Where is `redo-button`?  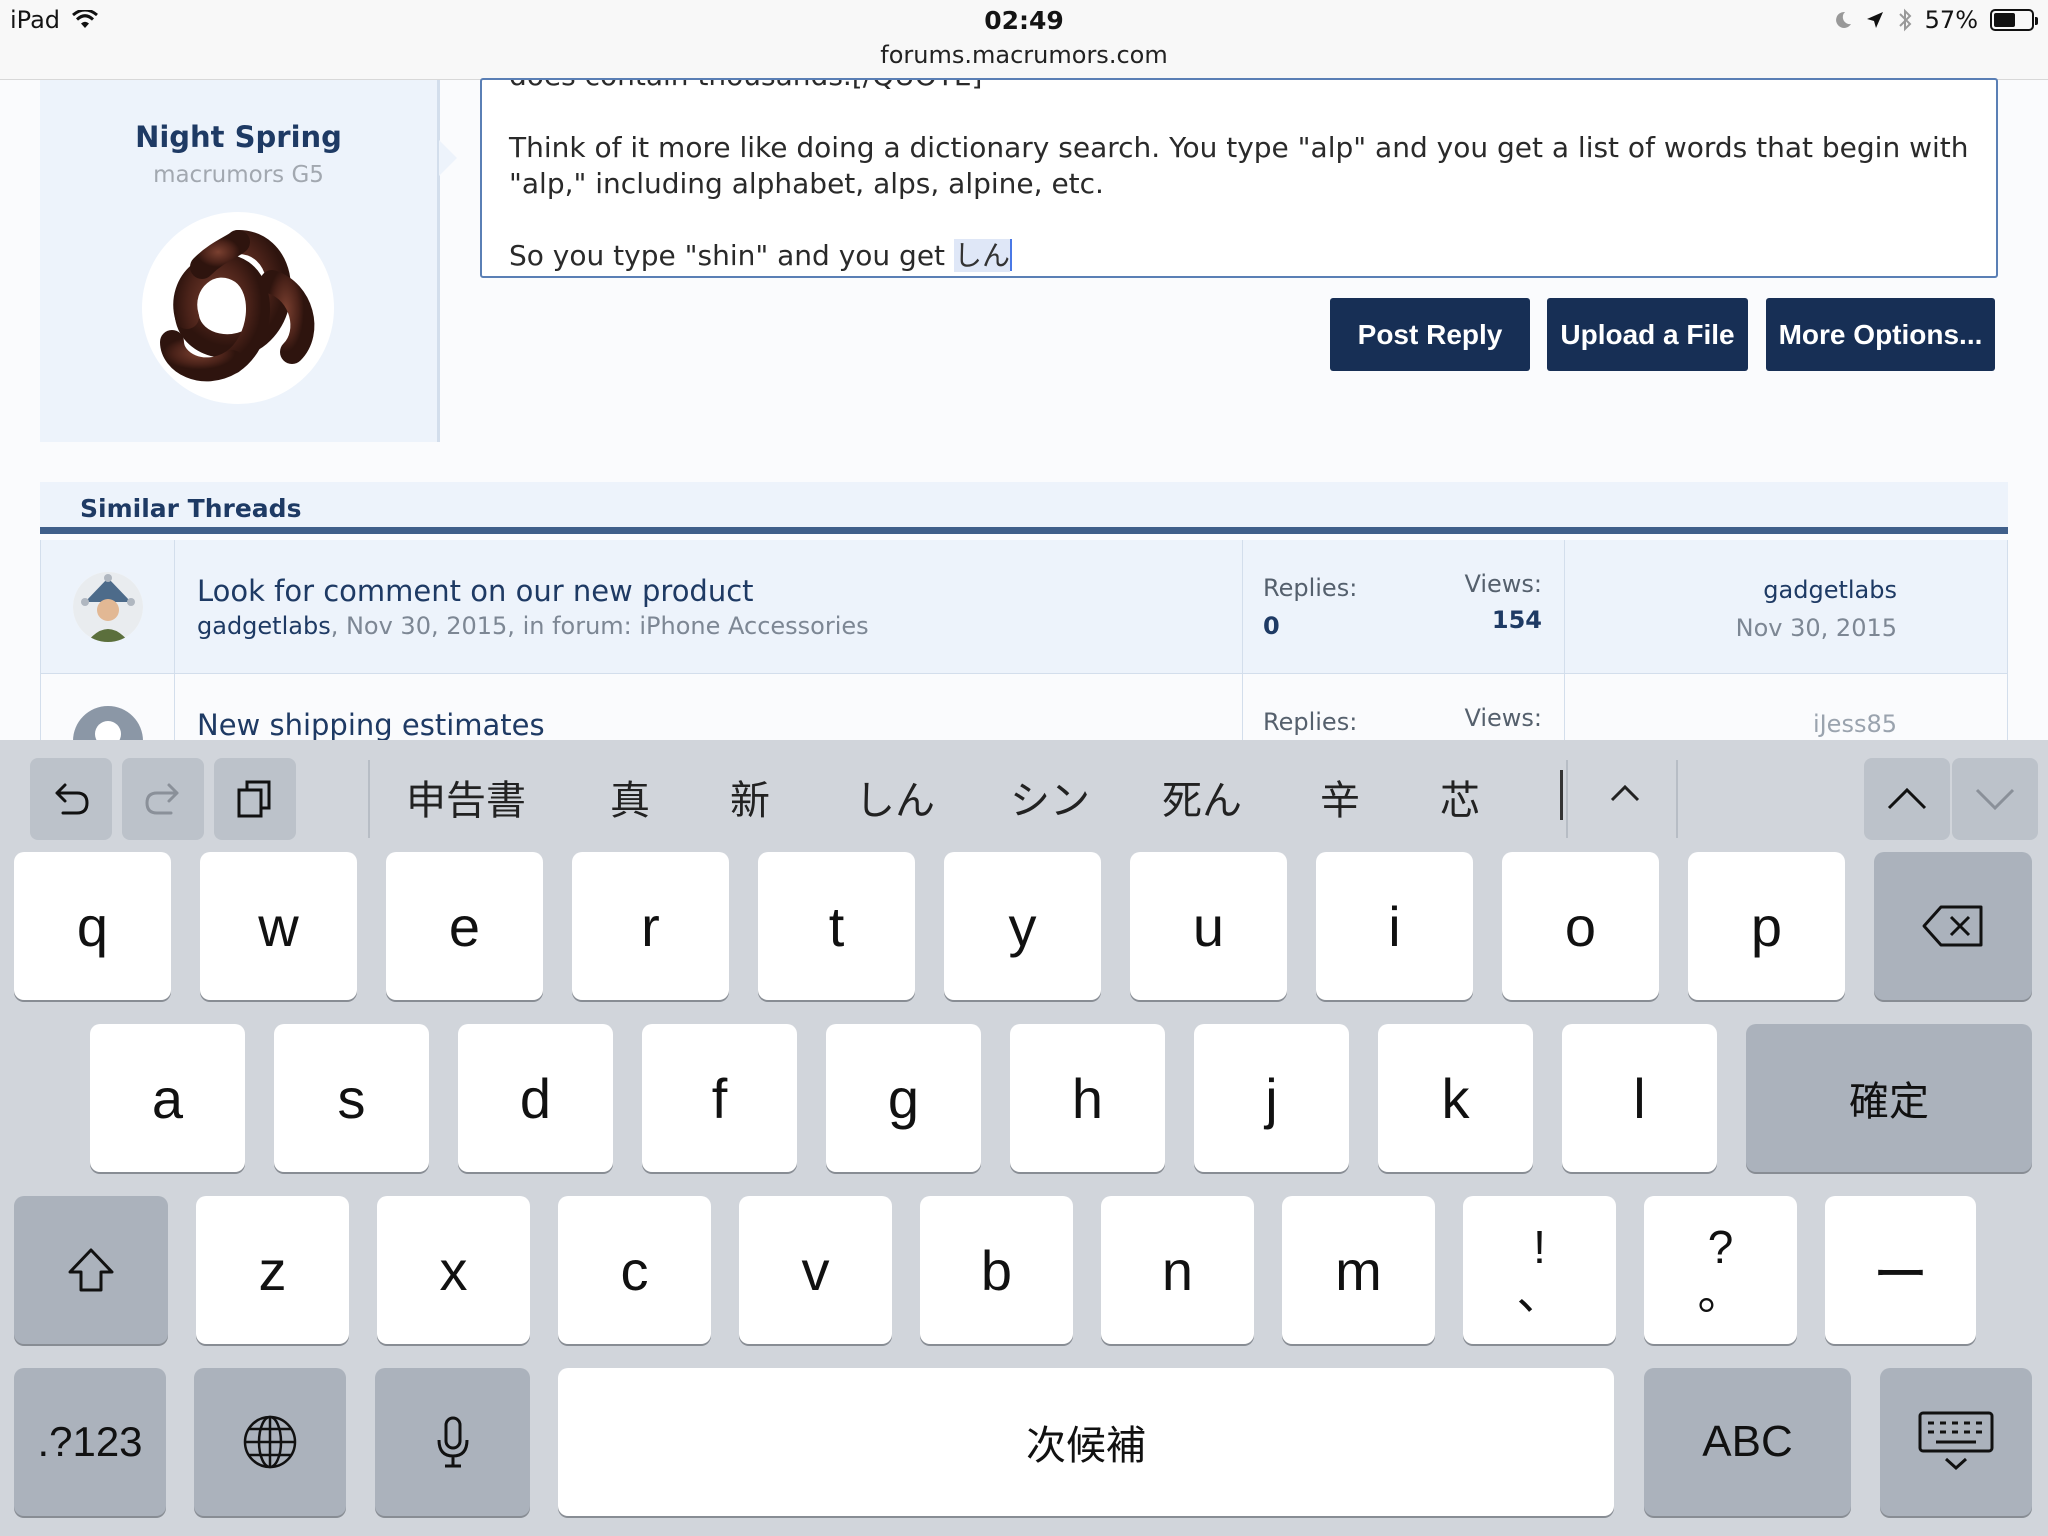
redo-button is located at coordinates (163, 799).